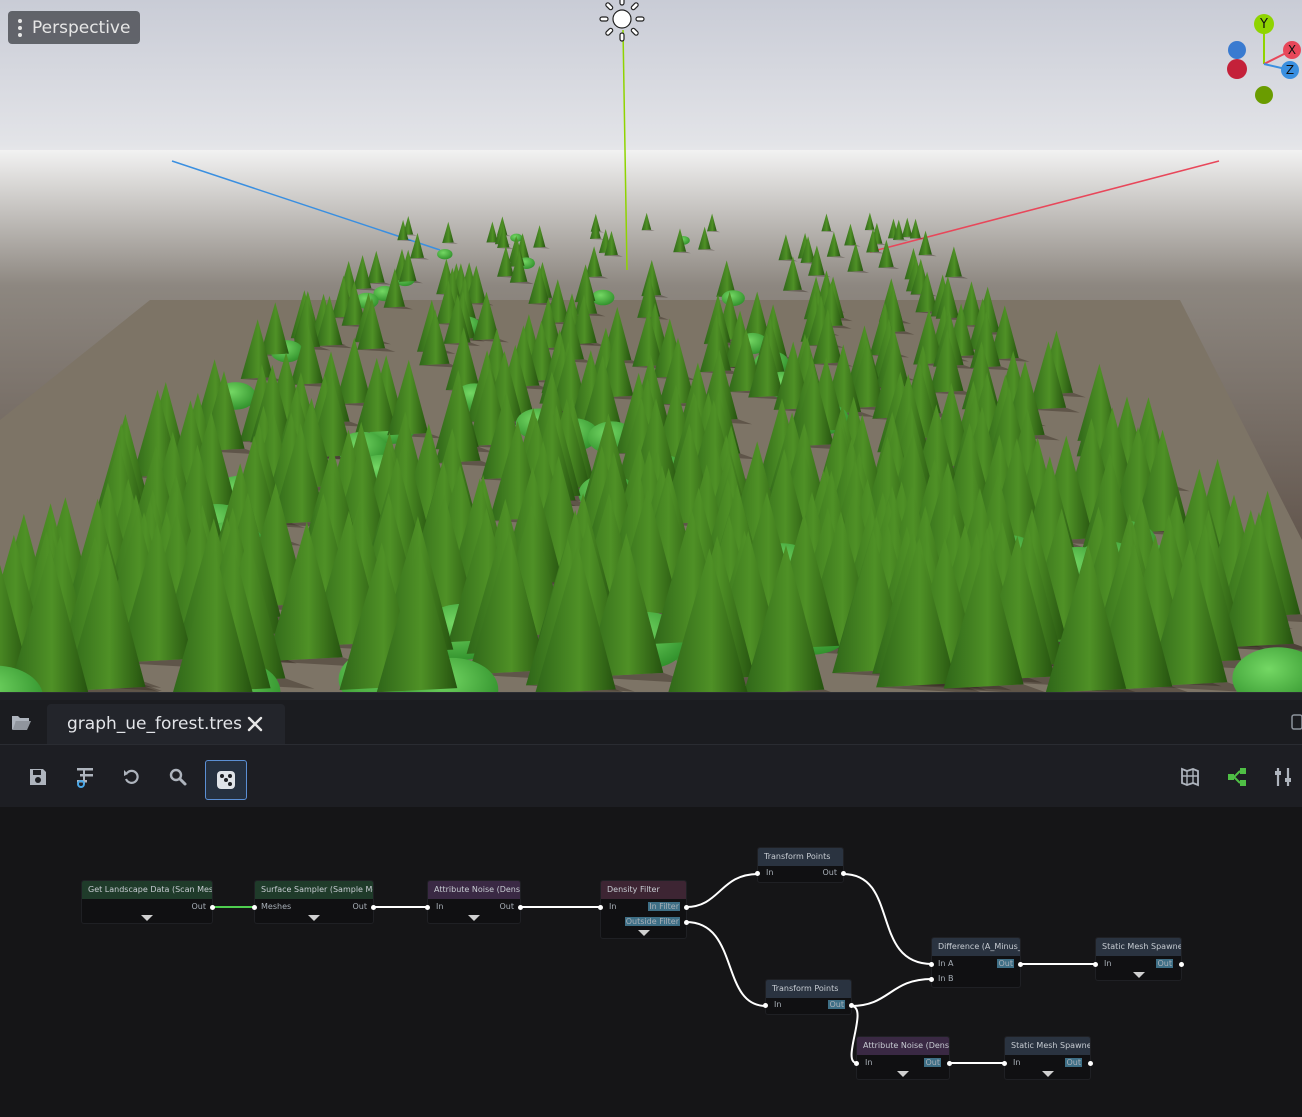 This screenshot has height=1117, width=1302. What do you see at coordinates (726, 964) in the screenshot?
I see `wire-n4-n6` at bounding box center [726, 964].